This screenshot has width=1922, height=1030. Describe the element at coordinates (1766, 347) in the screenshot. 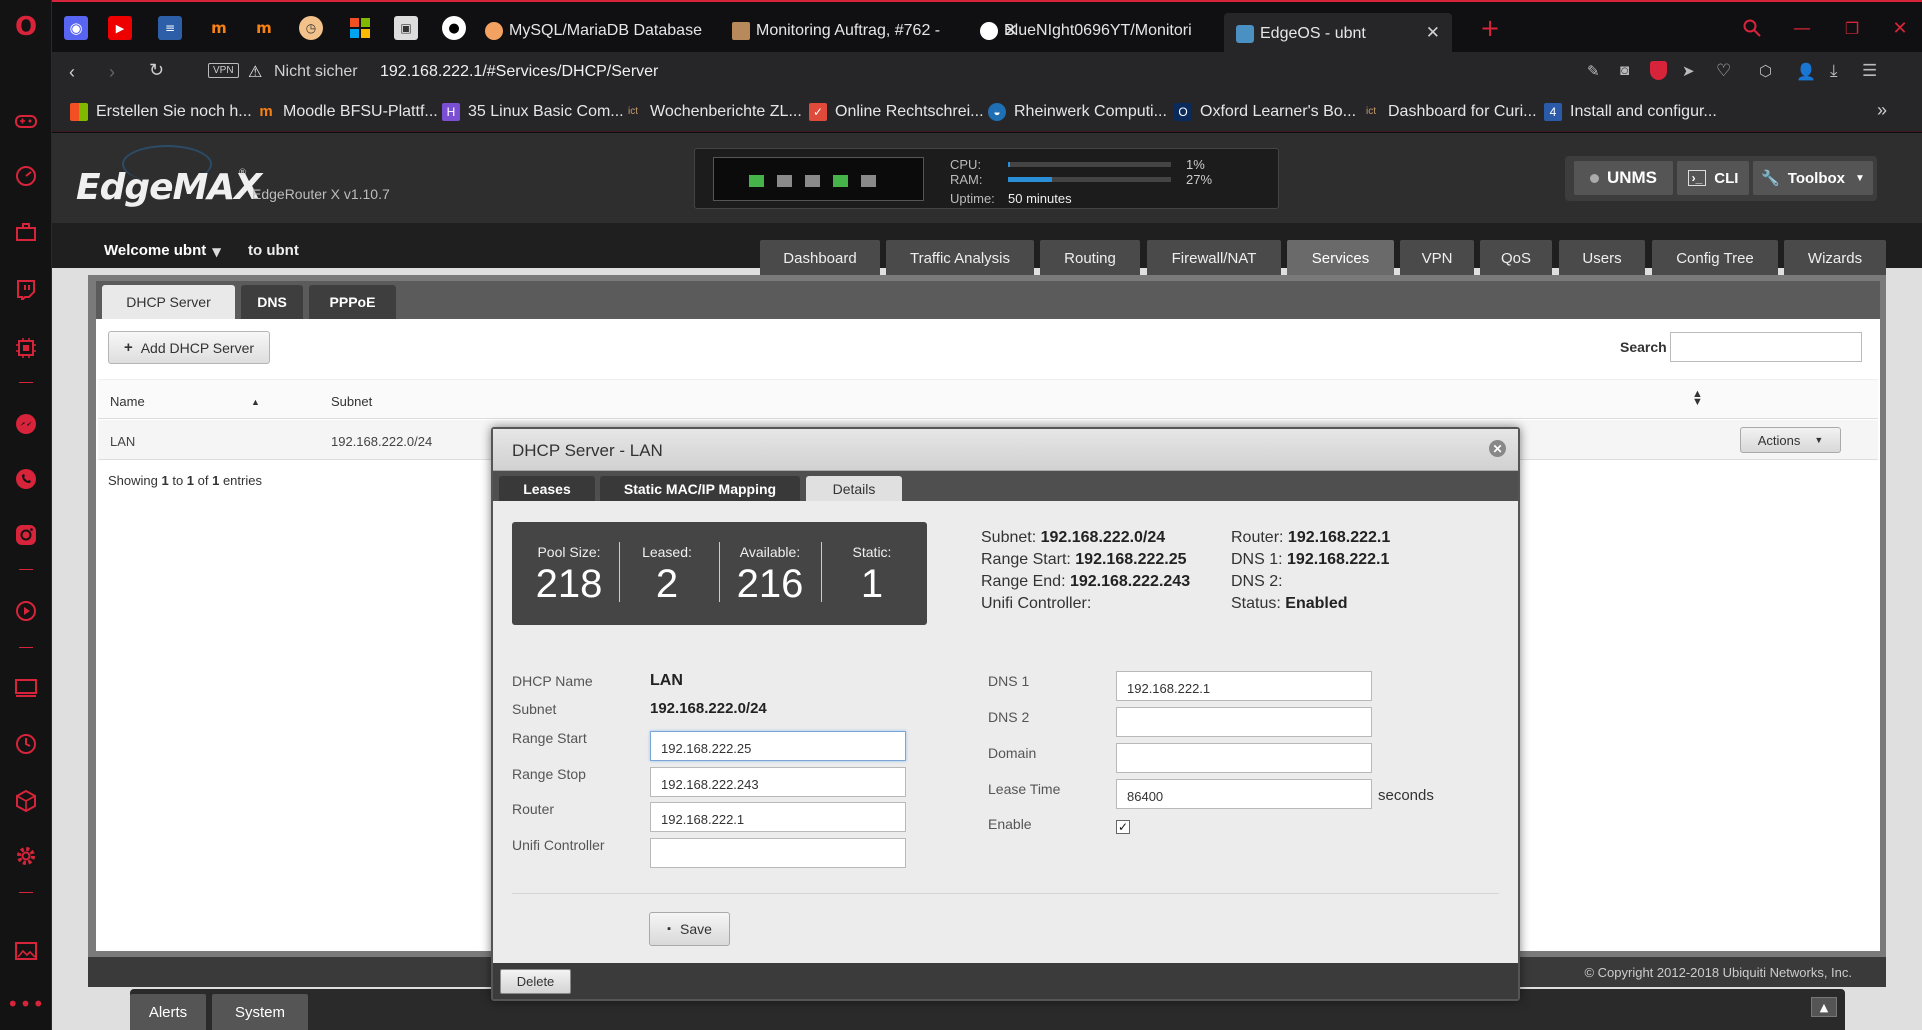

I see `search-input` at that location.